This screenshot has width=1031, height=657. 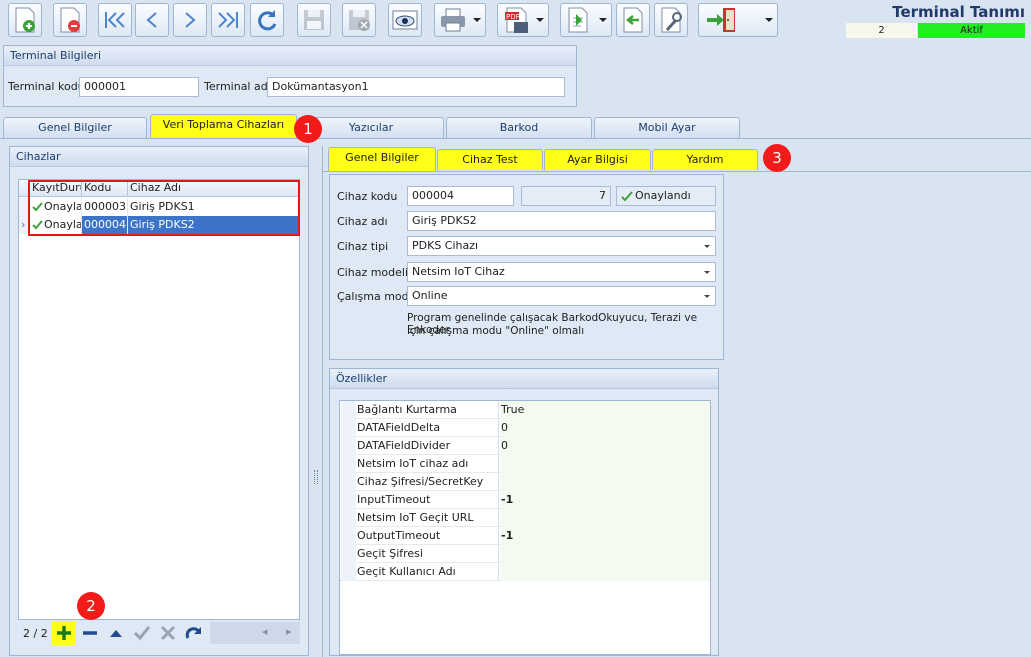 I want to click on terminal-name-field: Dokümantasyon1, so click(x=416, y=87).